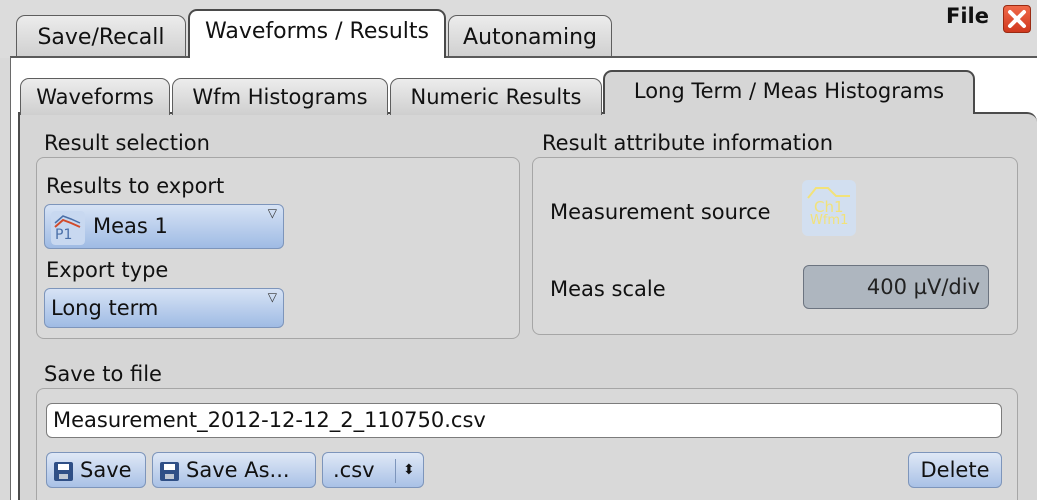 This screenshot has height=500, width=1037. What do you see at coordinates (660, 212) in the screenshot?
I see `measurement-source-label: Measurement source` at bounding box center [660, 212].